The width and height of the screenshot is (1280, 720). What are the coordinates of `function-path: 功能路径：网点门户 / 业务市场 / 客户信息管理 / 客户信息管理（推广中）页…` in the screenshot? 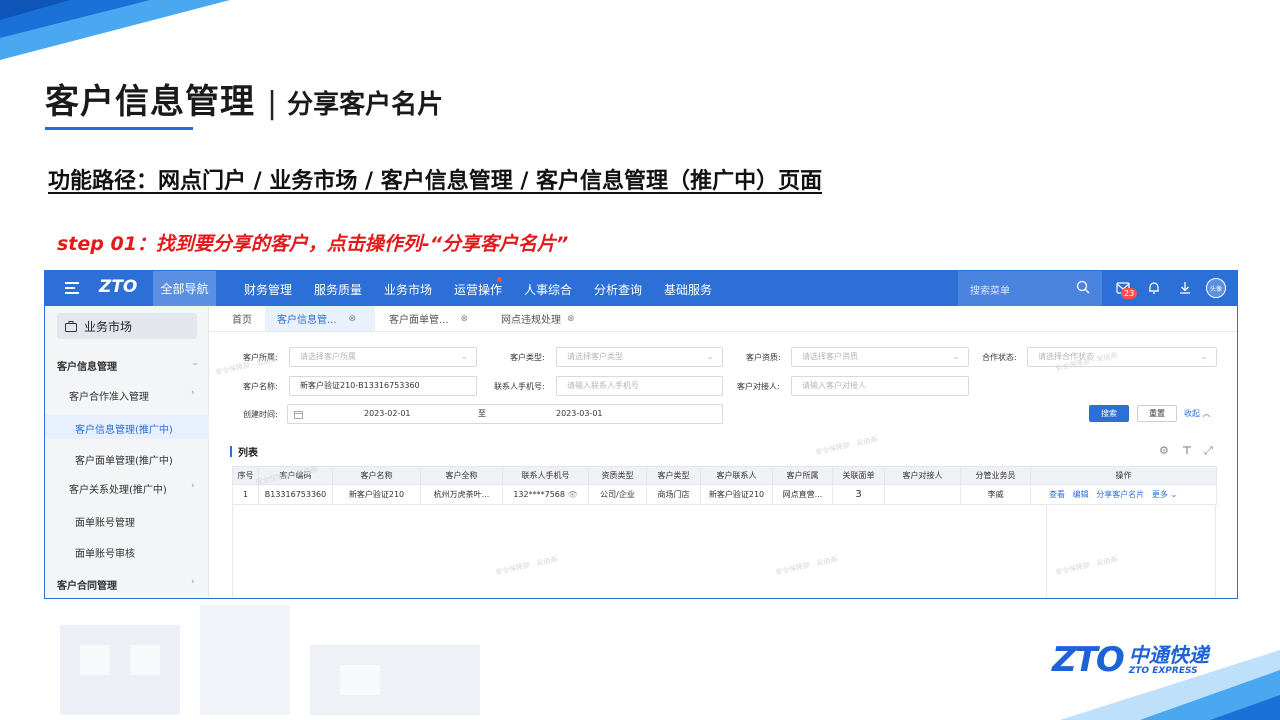 It's located at (435, 181).